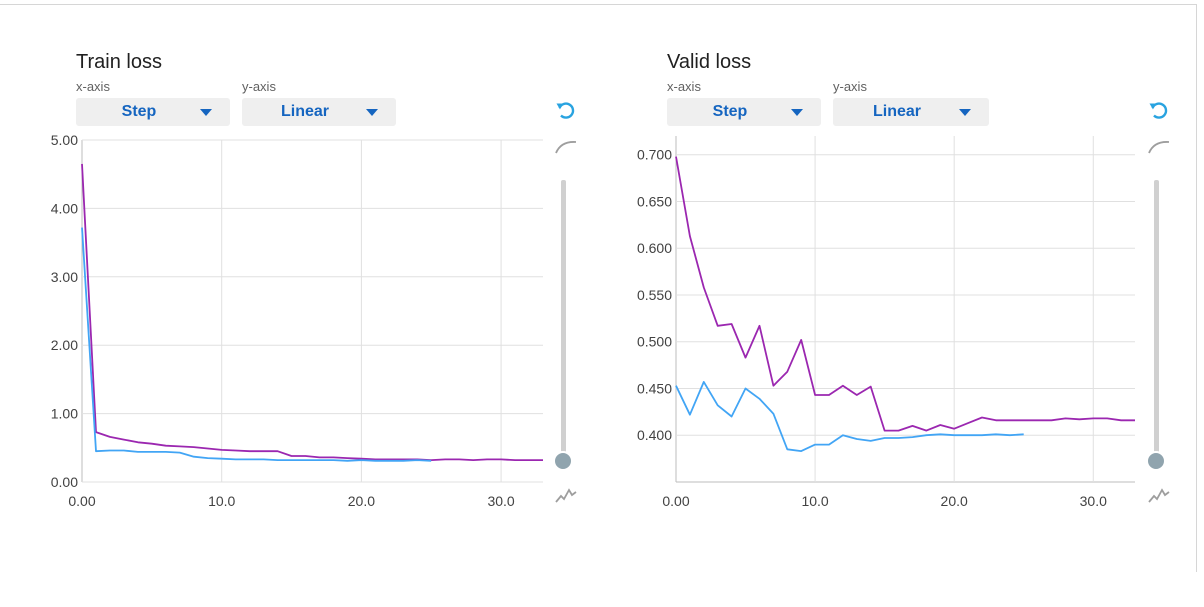 This screenshot has height=607, width=1204. What do you see at coordinates (64, 345) in the screenshot?
I see `y-tick-label: 2.00` at bounding box center [64, 345].